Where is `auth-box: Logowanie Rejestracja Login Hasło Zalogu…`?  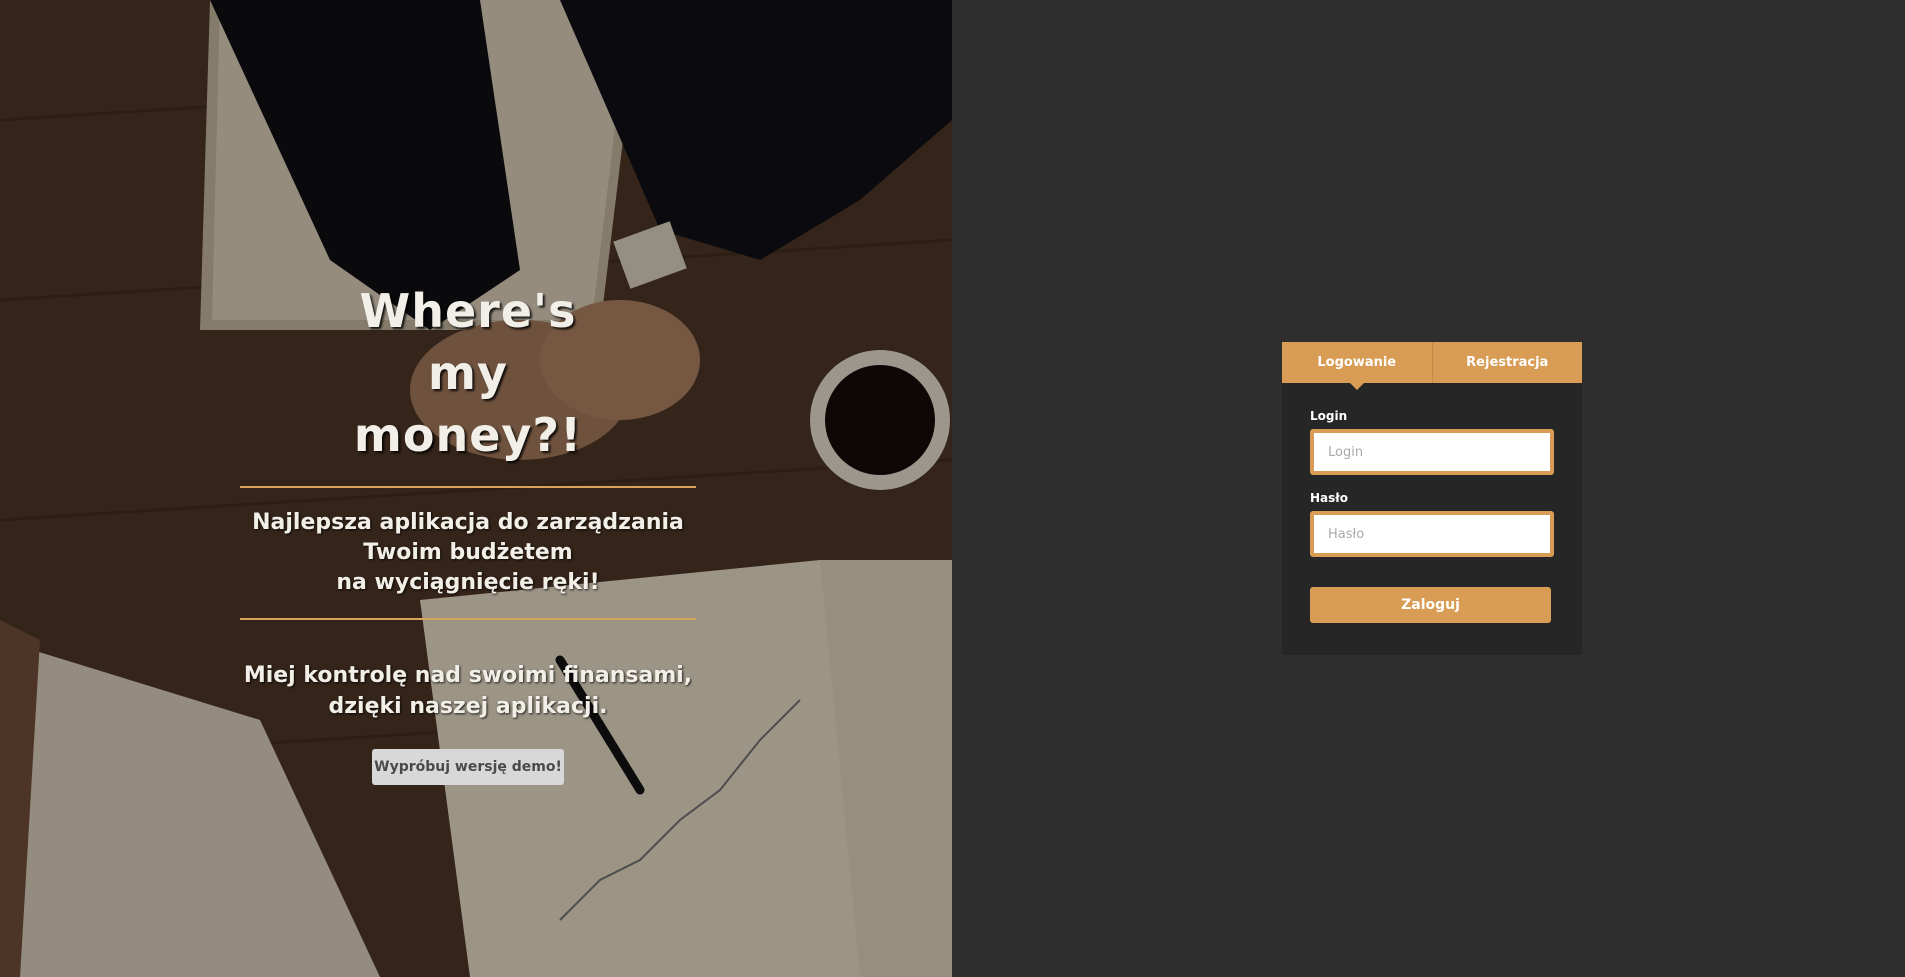 auth-box: Logowanie Rejestracja Login Hasło Zalogu… is located at coordinates (1432, 498).